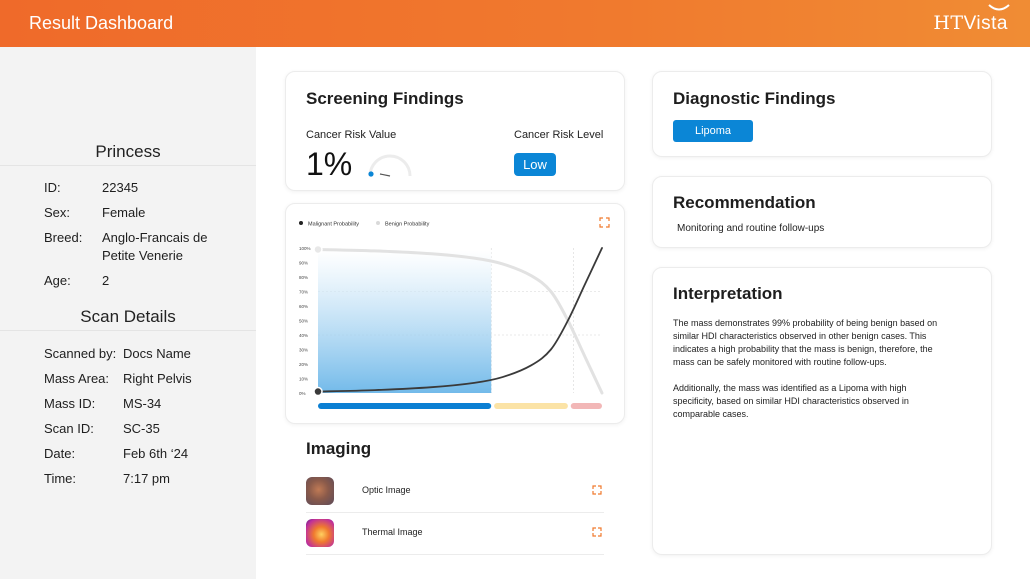 The image size is (1030, 579). Describe the element at coordinates (455, 534) in the screenshot. I see `imaging-row-thermal: Thermal Image` at that location.